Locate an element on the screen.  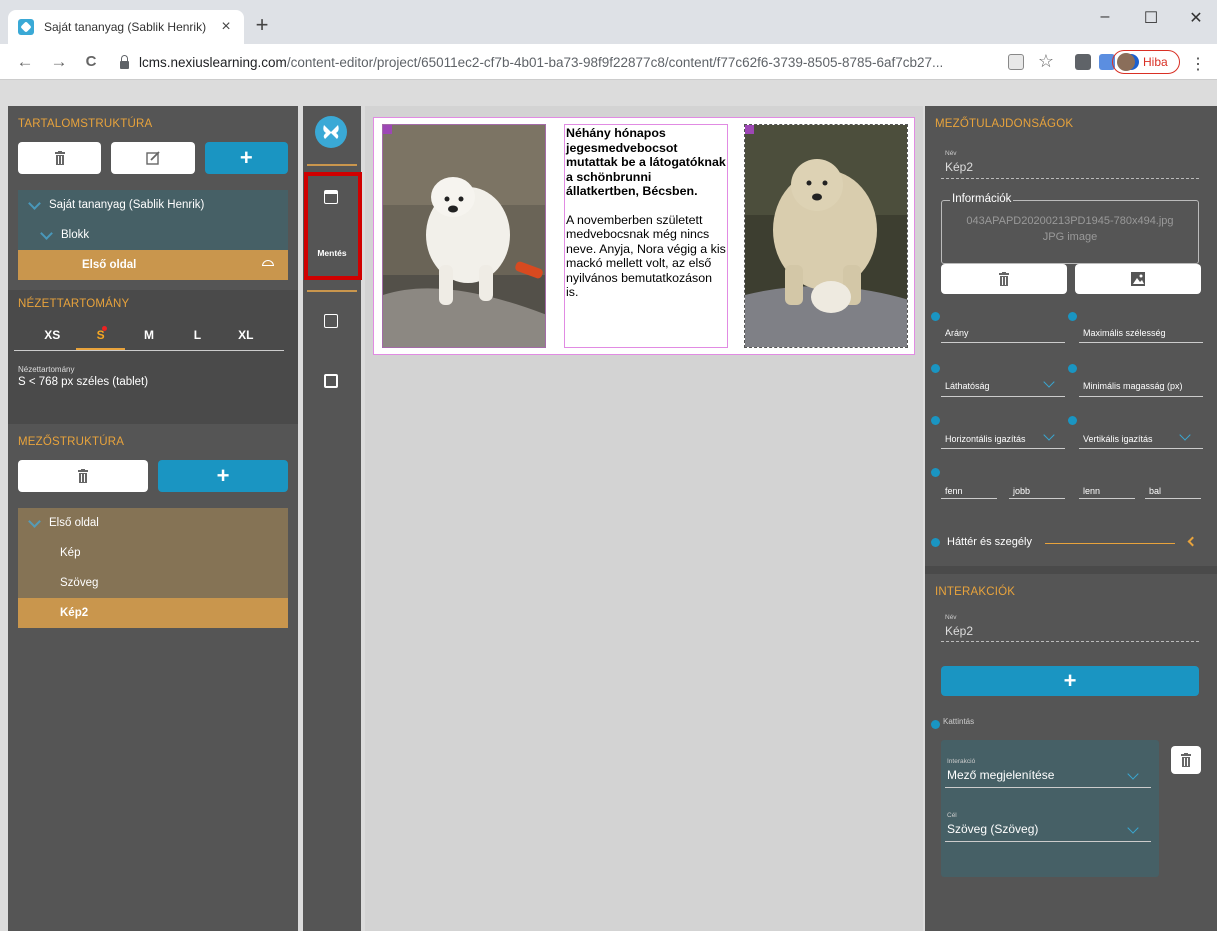
interaction-select-value: Mező megjelenítése is located at coordinates (1000, 775).